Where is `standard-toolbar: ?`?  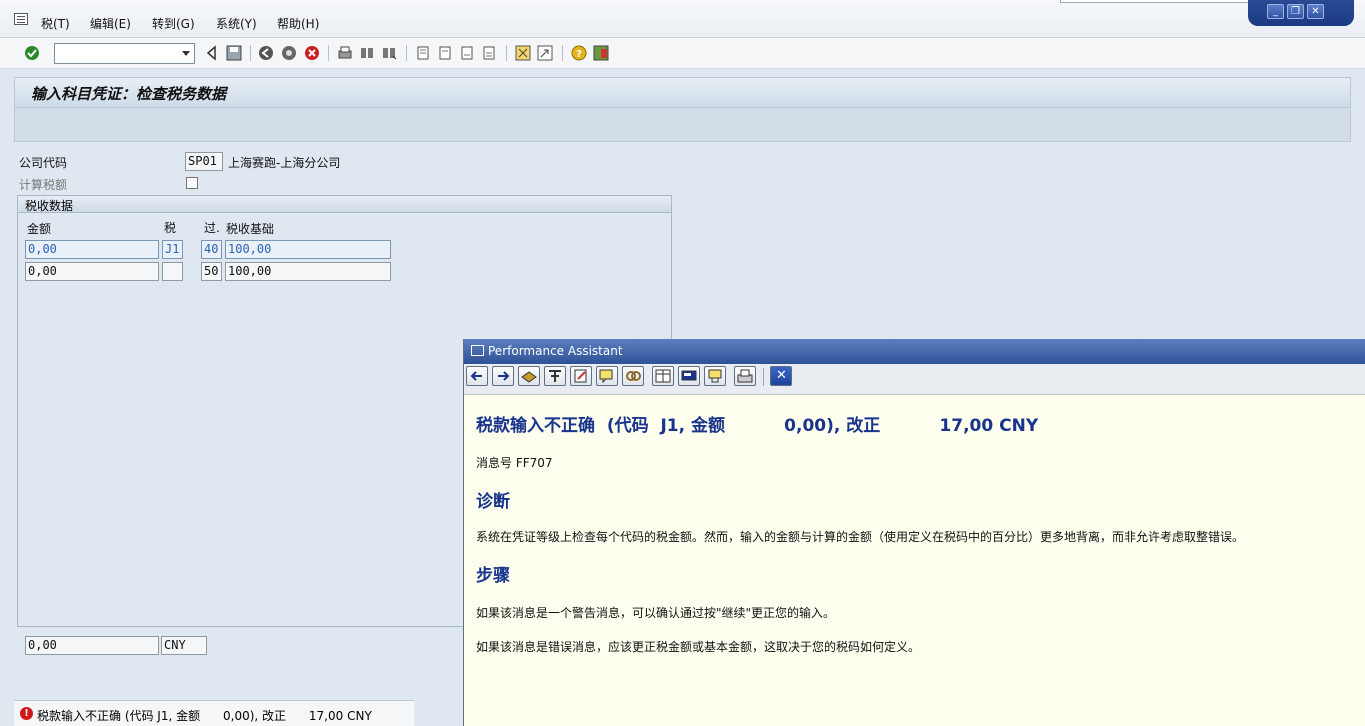
standard-toolbar: ? is located at coordinates (682, 53).